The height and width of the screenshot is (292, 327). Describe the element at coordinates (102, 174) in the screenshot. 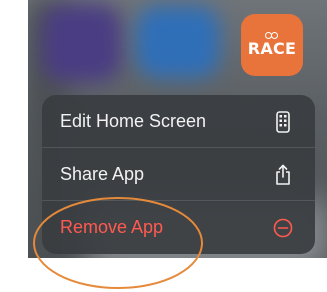

I see `menu-item-label: Share App` at that location.